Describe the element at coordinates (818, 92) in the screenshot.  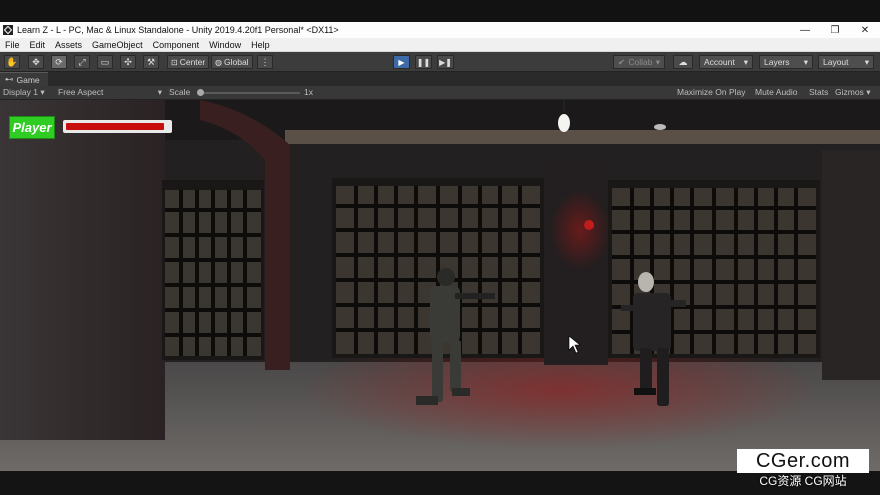
I see `stats-button: Stats` at that location.